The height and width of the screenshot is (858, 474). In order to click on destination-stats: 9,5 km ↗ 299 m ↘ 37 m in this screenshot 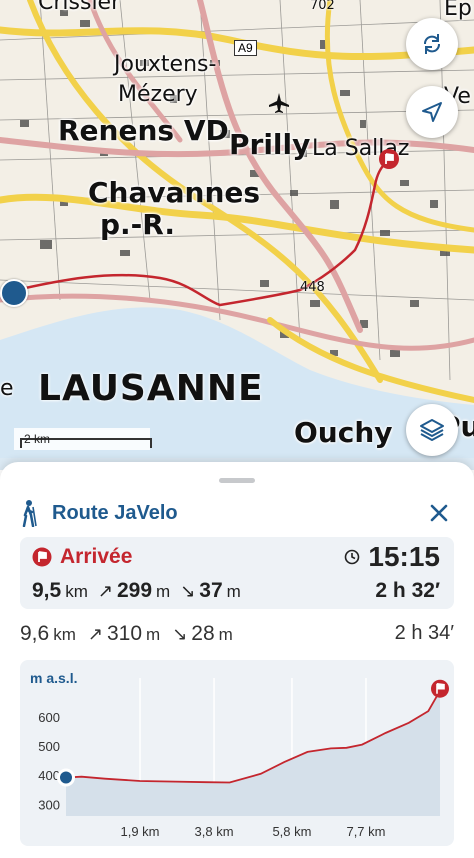, I will do `click(141, 591)`.